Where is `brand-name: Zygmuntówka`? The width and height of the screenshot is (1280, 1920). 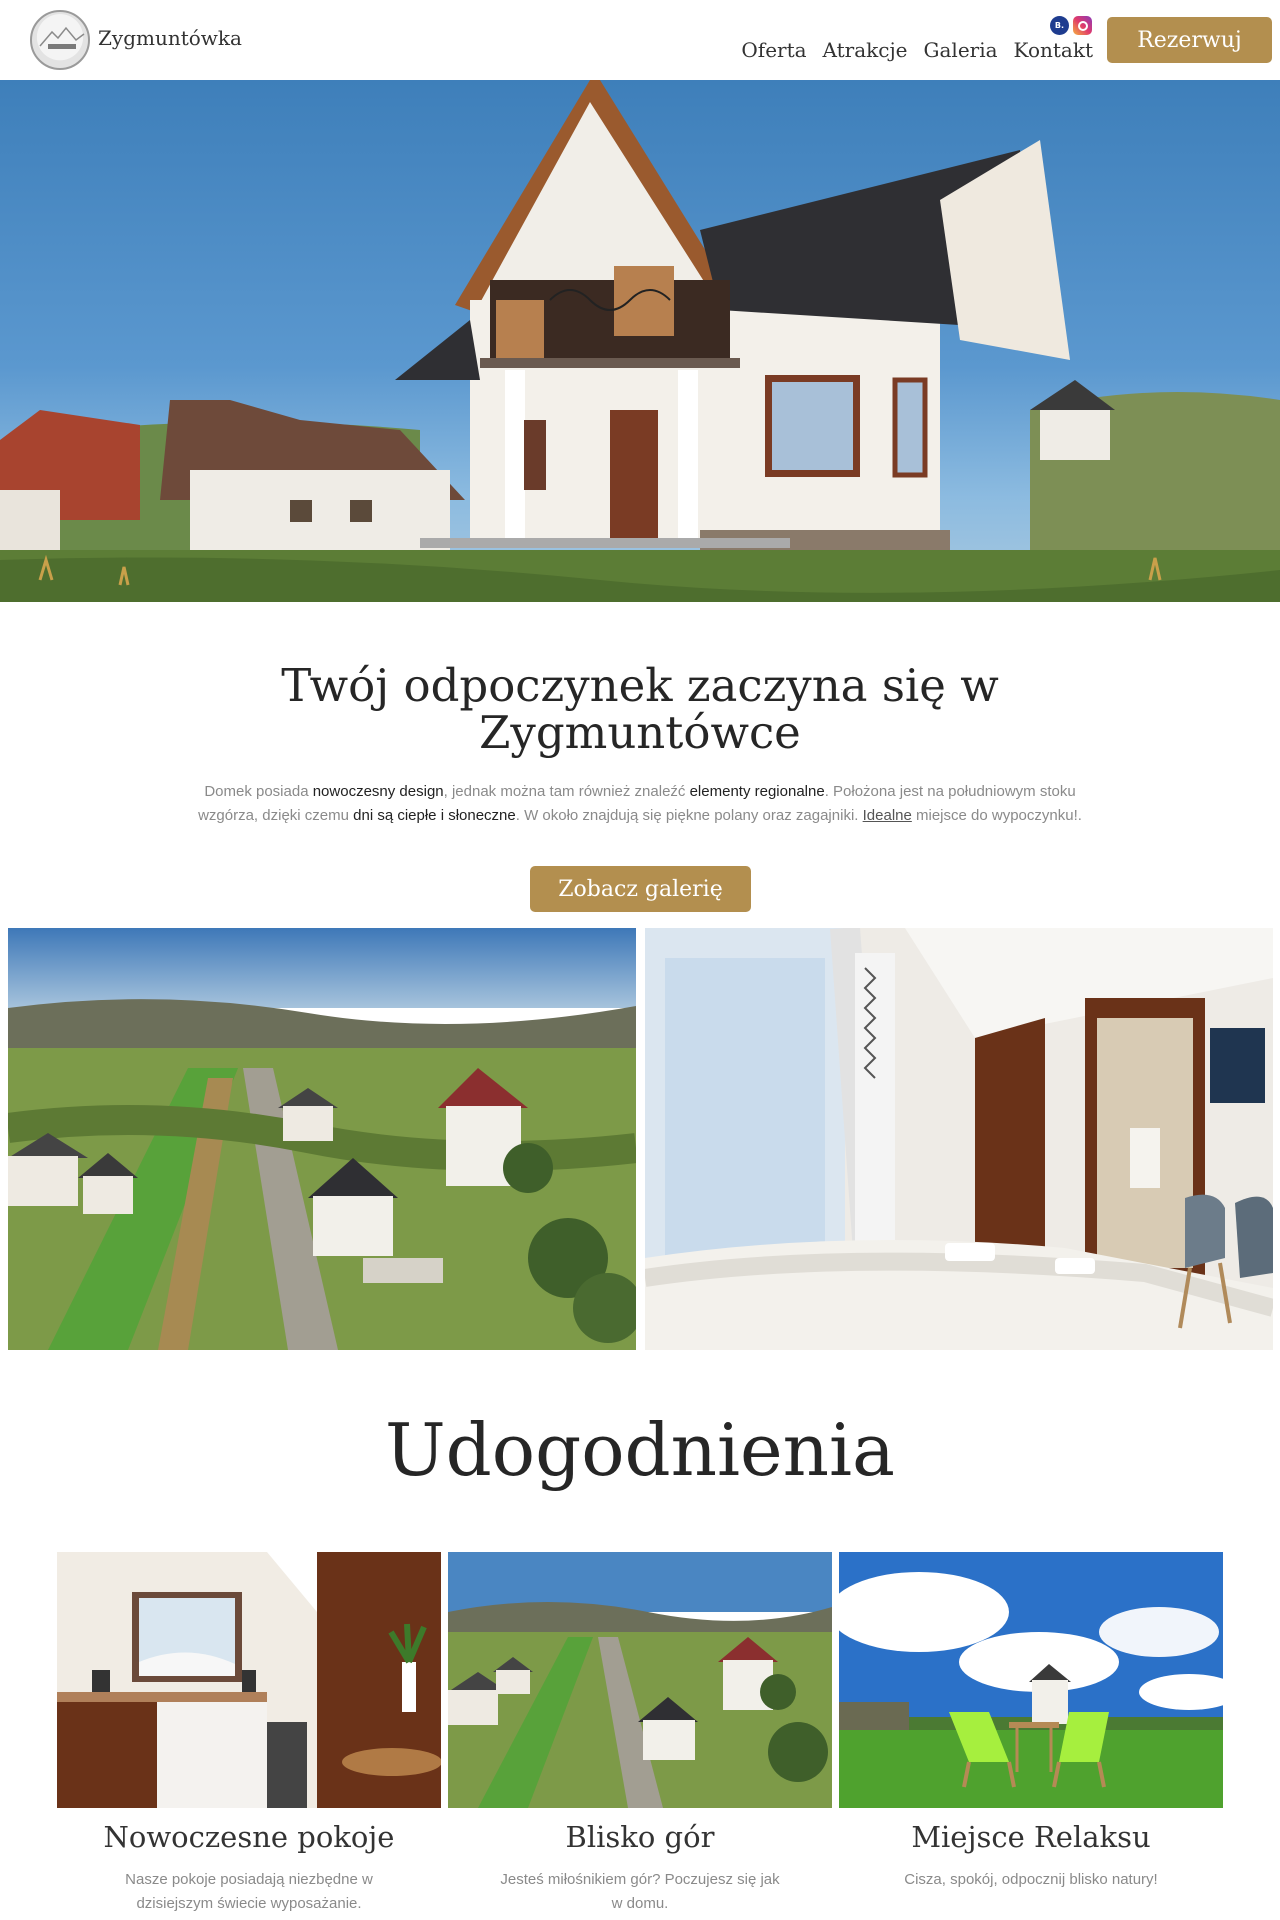 brand-name: Zygmuntówka is located at coordinates (170, 38).